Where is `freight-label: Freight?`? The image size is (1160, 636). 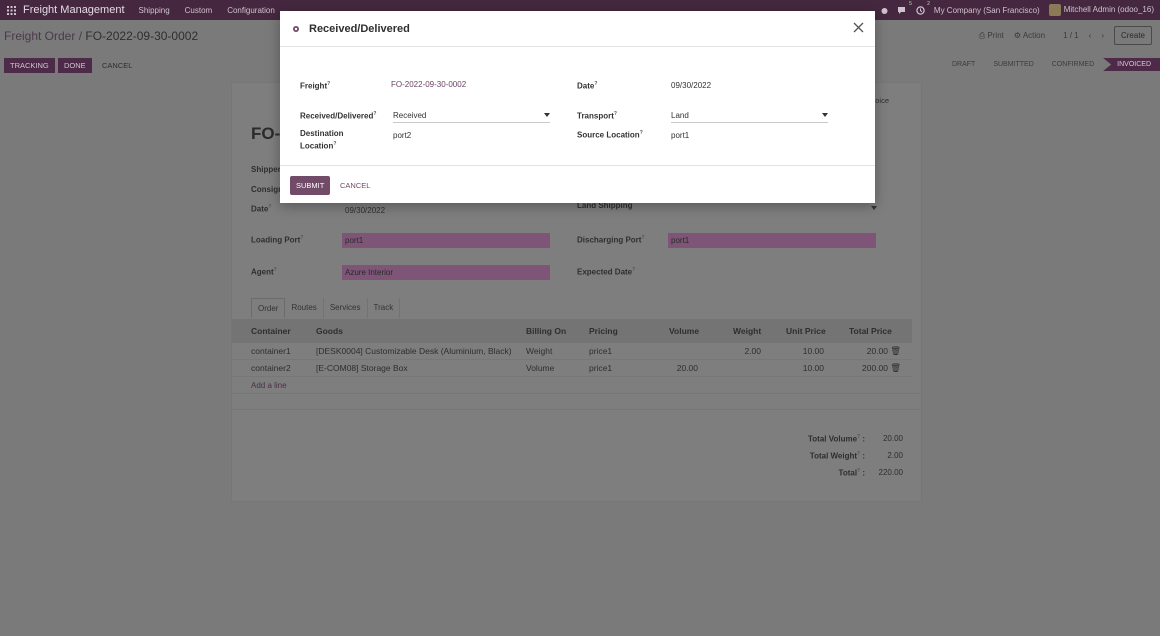 freight-label: Freight? is located at coordinates (315, 86).